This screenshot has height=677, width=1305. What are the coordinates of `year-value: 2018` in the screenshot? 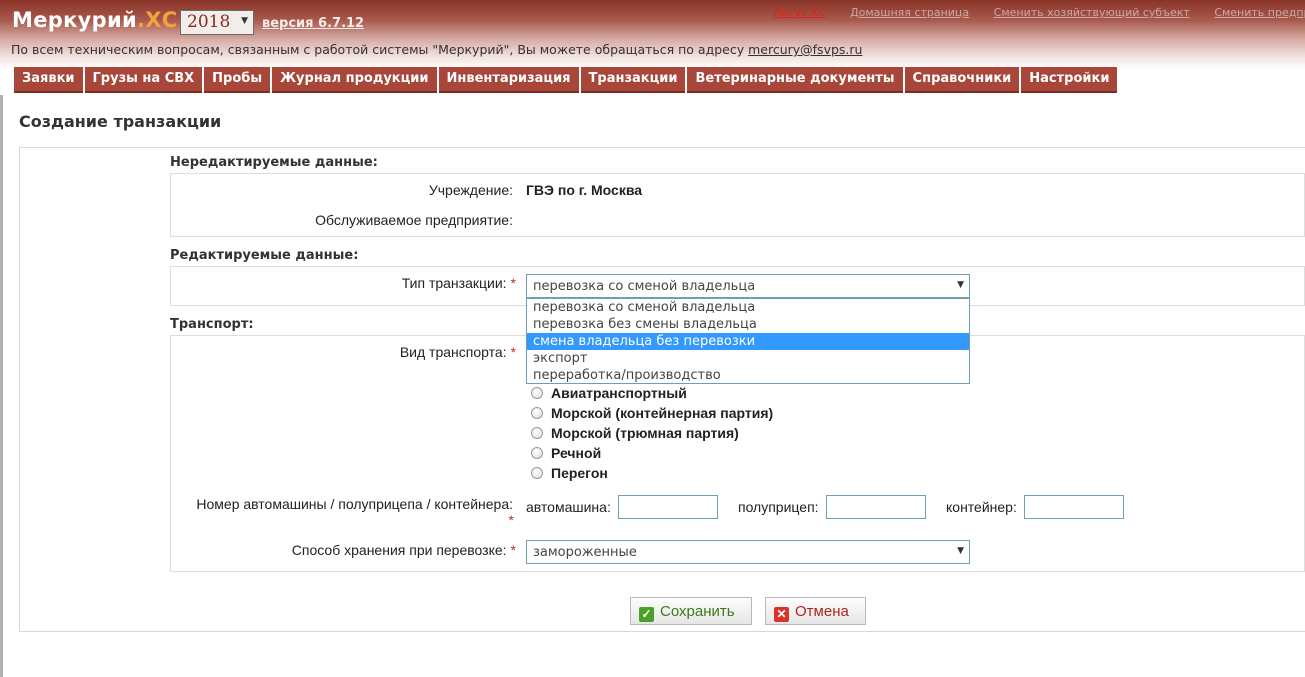 It's located at (209, 22).